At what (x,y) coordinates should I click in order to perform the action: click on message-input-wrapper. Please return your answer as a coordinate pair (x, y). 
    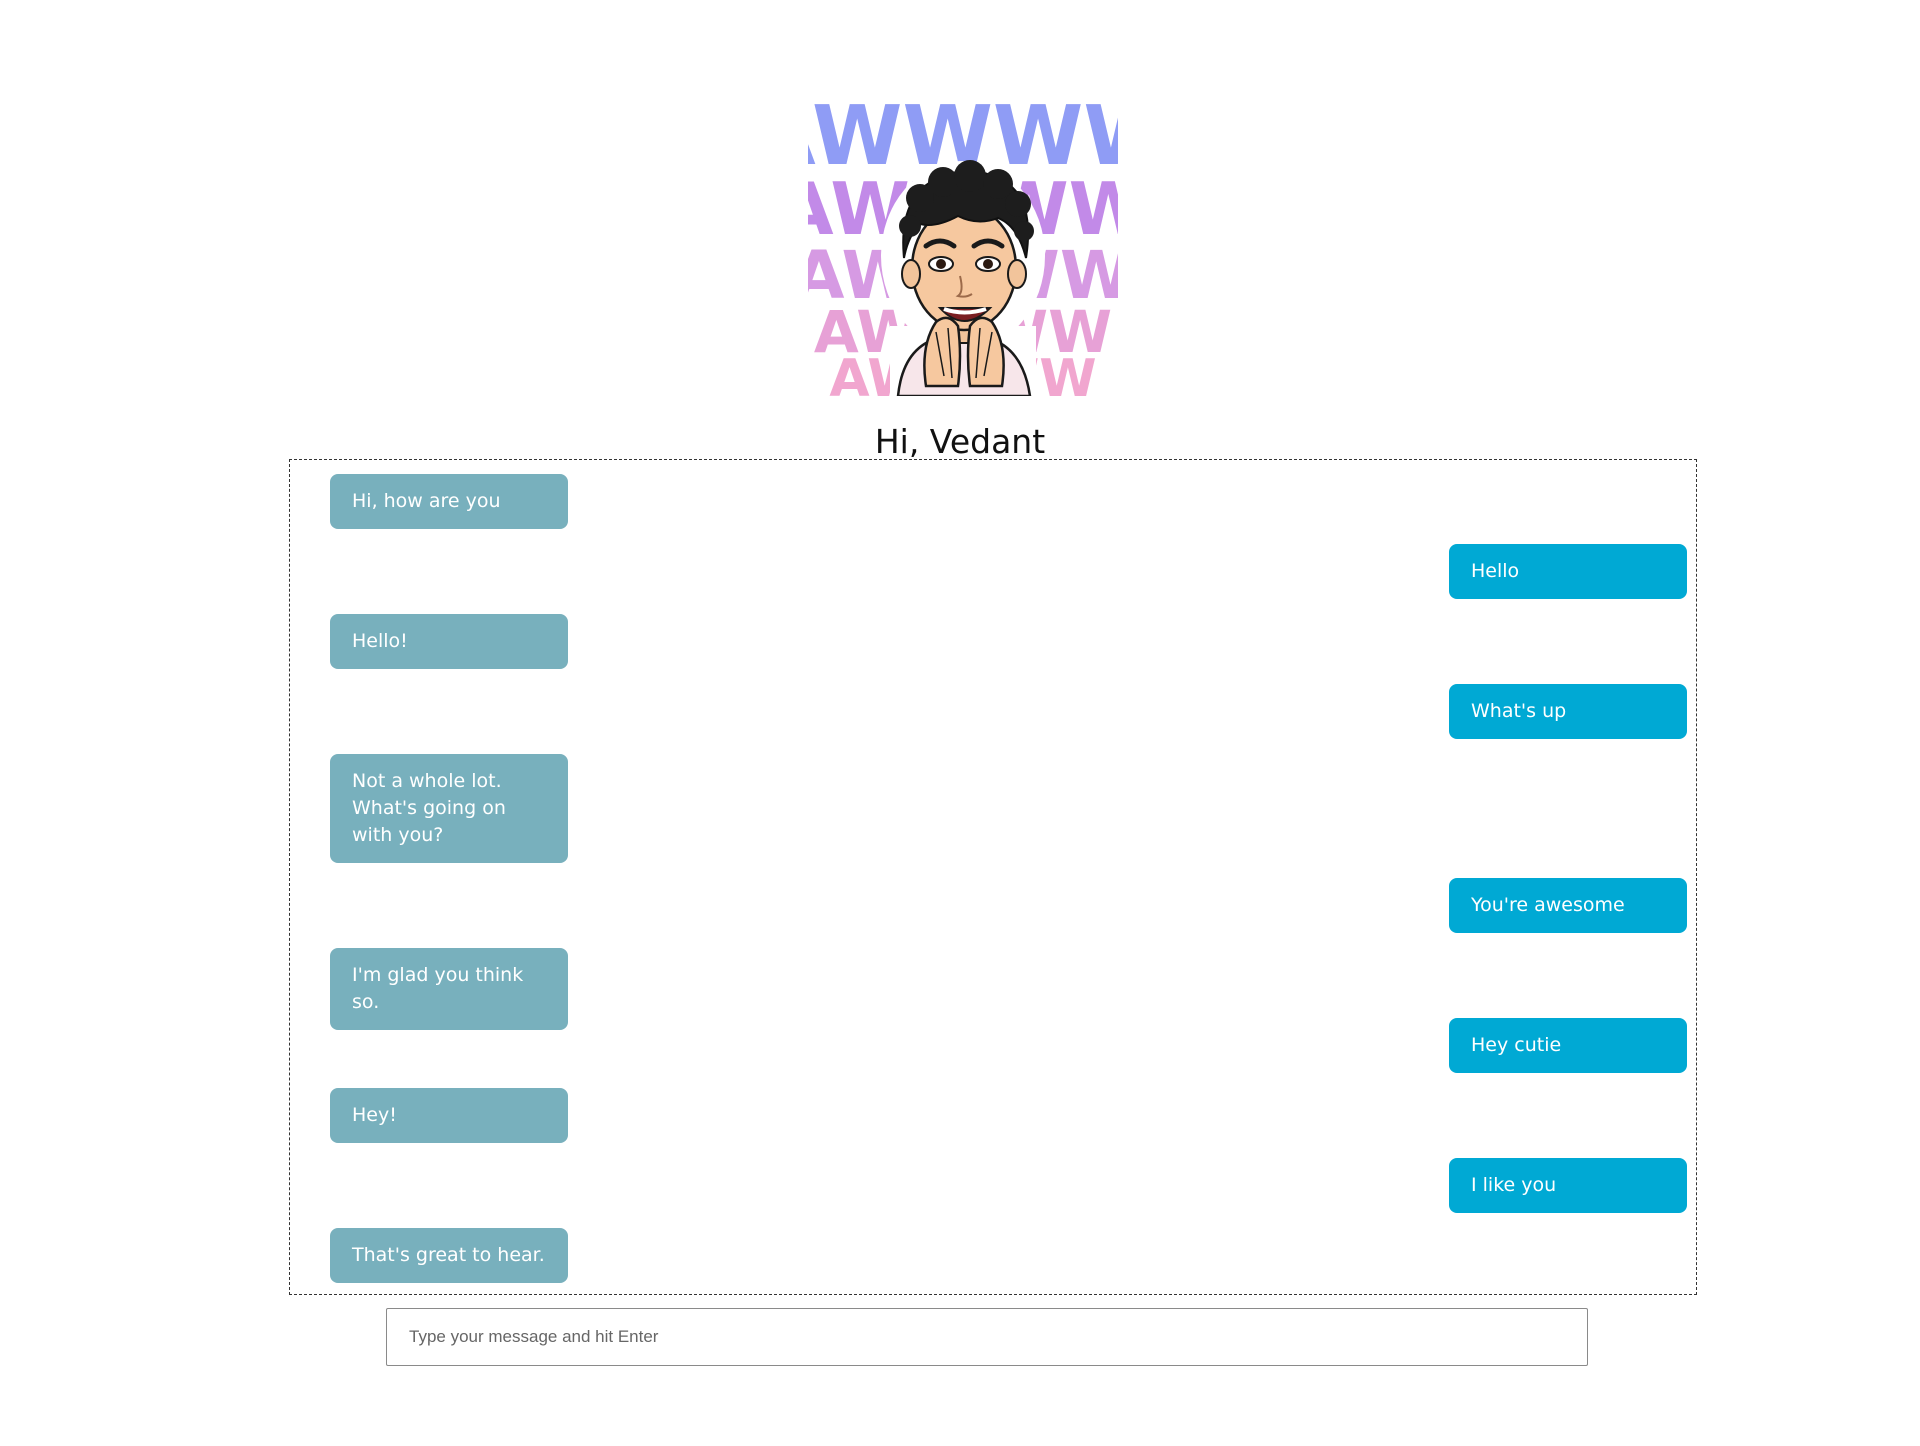
    Looking at the image, I should click on (987, 1337).